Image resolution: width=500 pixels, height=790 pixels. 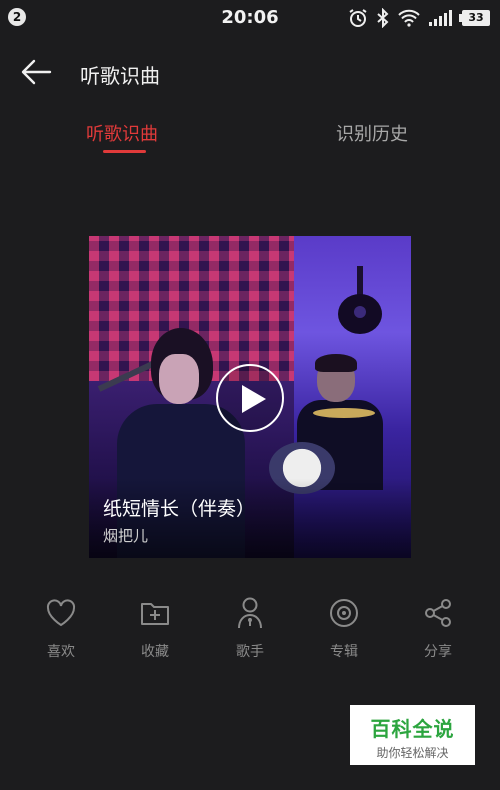 I want to click on signal-icon, so click(x=441, y=18).